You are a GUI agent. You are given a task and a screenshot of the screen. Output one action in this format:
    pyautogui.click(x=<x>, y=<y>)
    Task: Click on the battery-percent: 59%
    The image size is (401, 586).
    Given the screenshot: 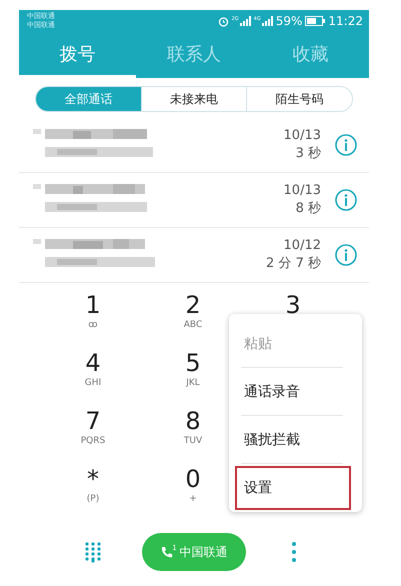 What is the action you would take?
    pyautogui.click(x=289, y=21)
    